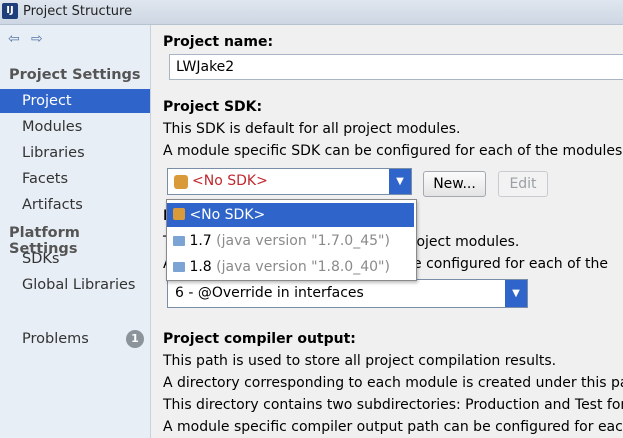  I want to click on sdk-combobox: <No SDK> ▼, so click(289, 181).